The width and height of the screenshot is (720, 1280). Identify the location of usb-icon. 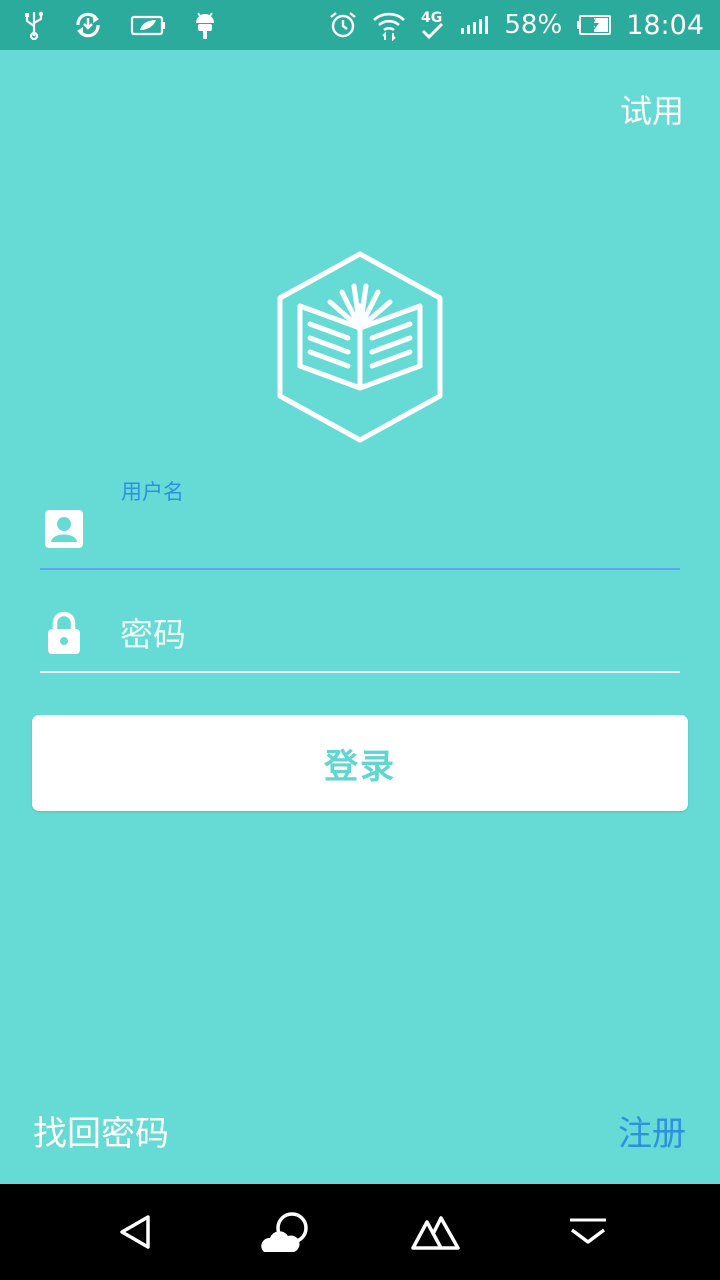
(34, 25).